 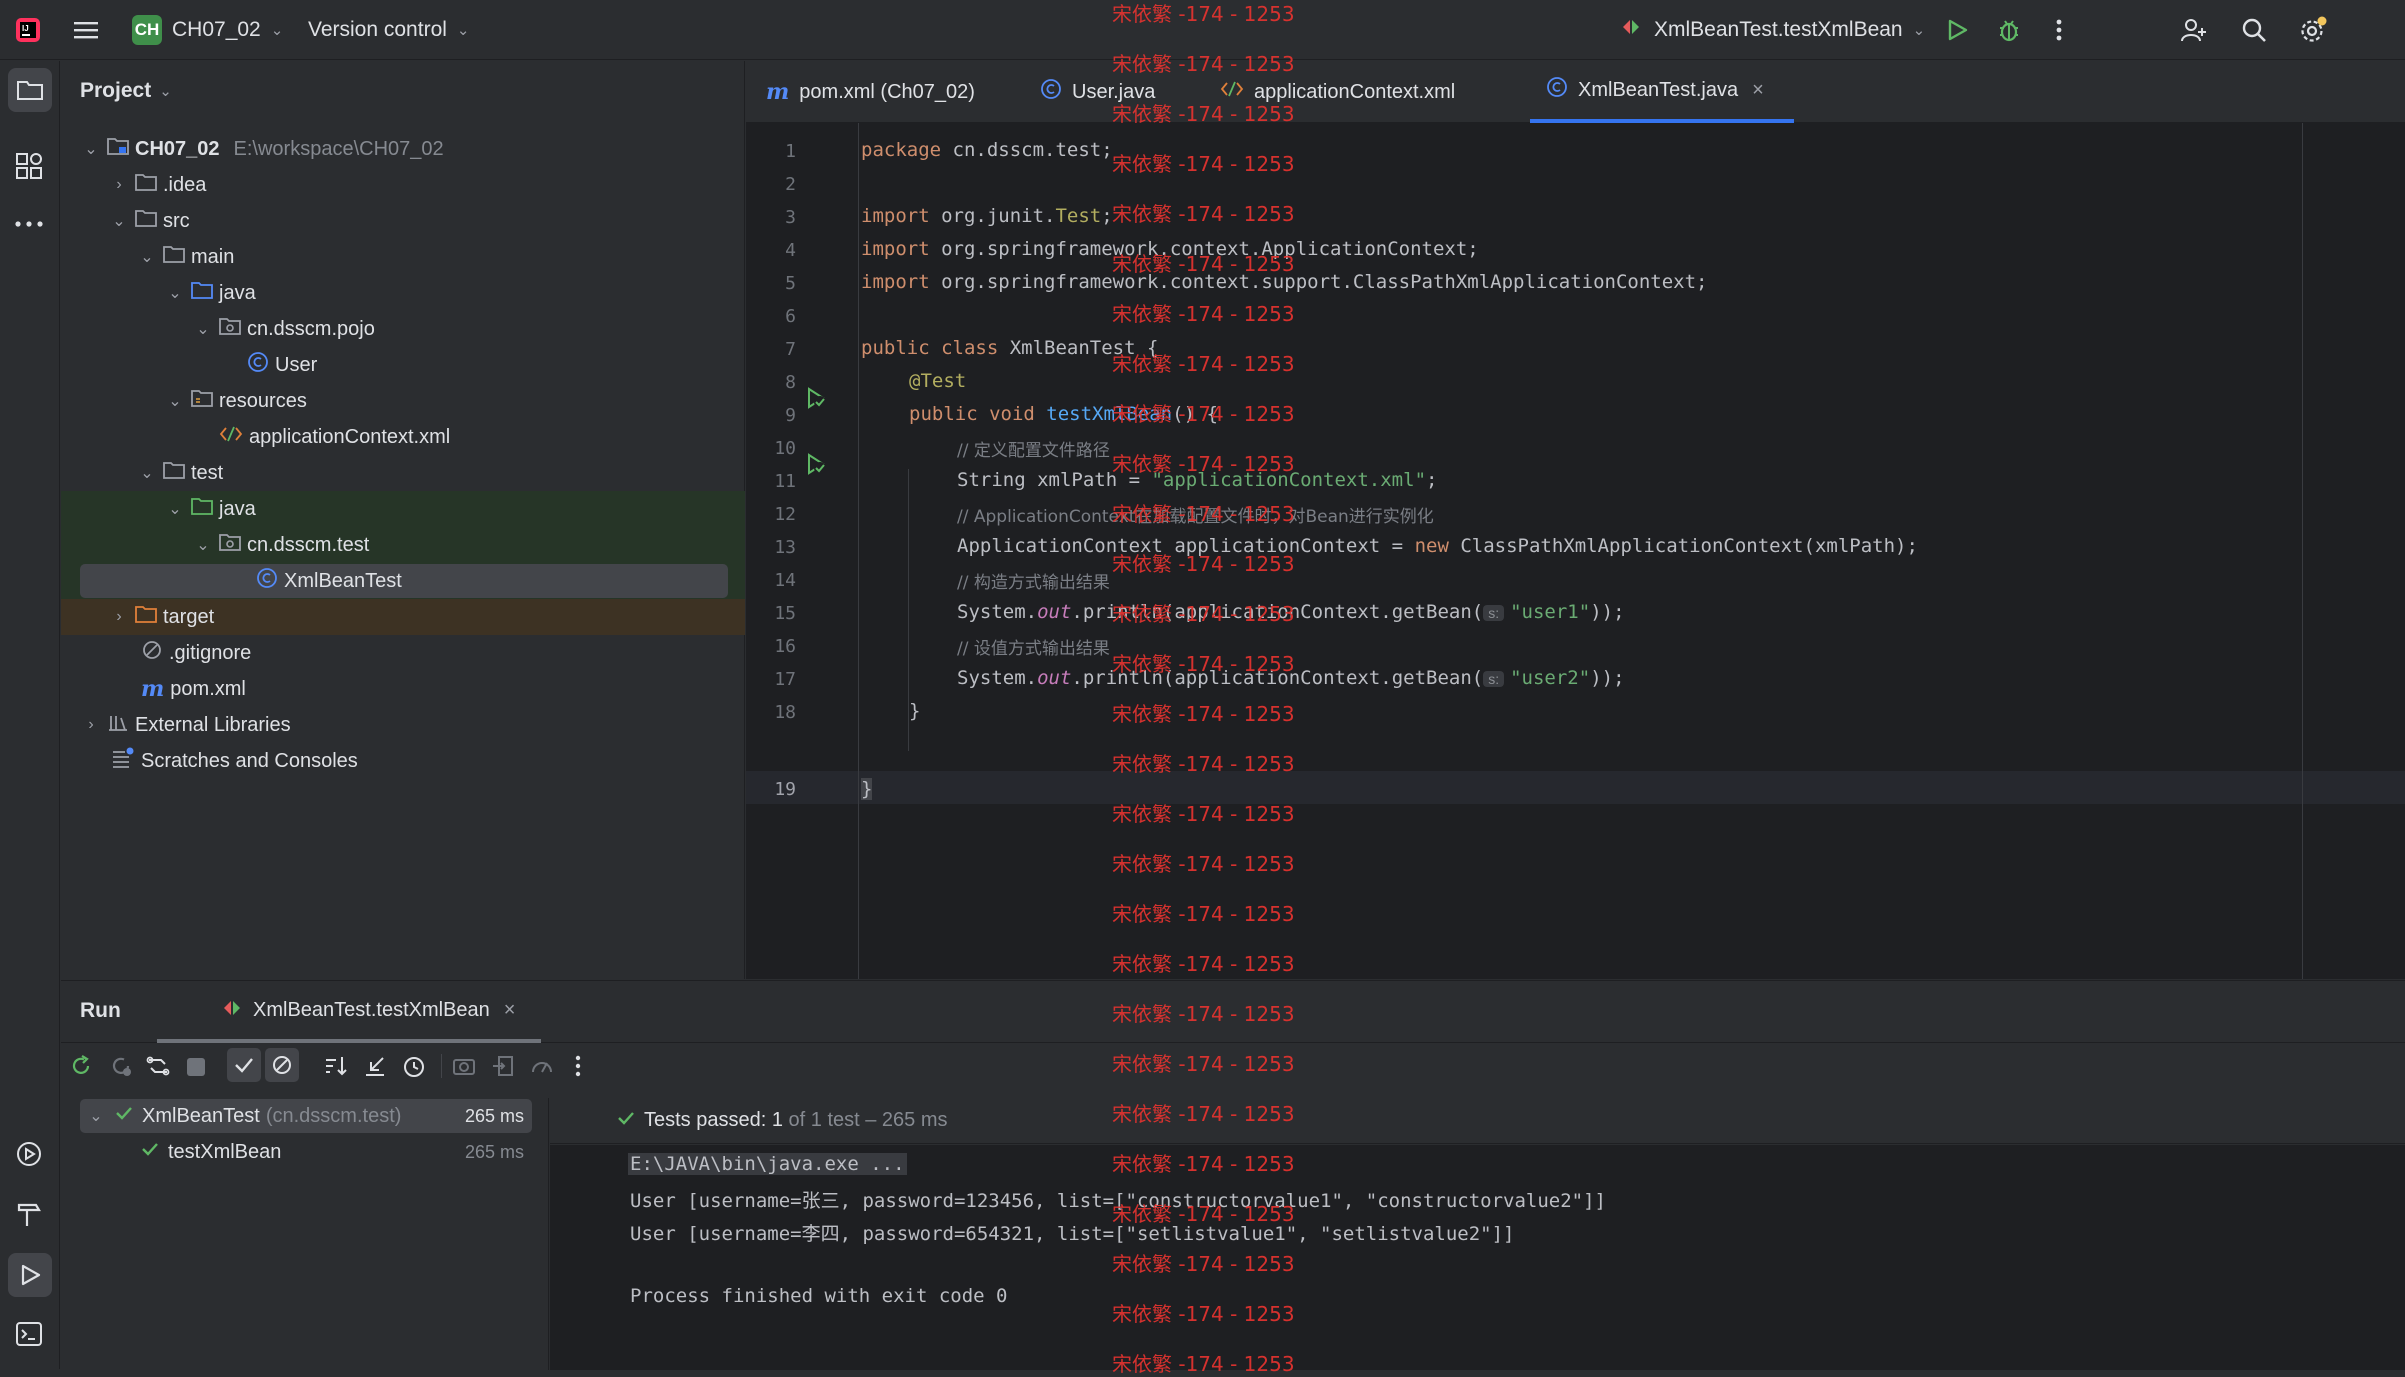 What do you see at coordinates (29, 168) in the screenshot?
I see `structure-icon` at bounding box center [29, 168].